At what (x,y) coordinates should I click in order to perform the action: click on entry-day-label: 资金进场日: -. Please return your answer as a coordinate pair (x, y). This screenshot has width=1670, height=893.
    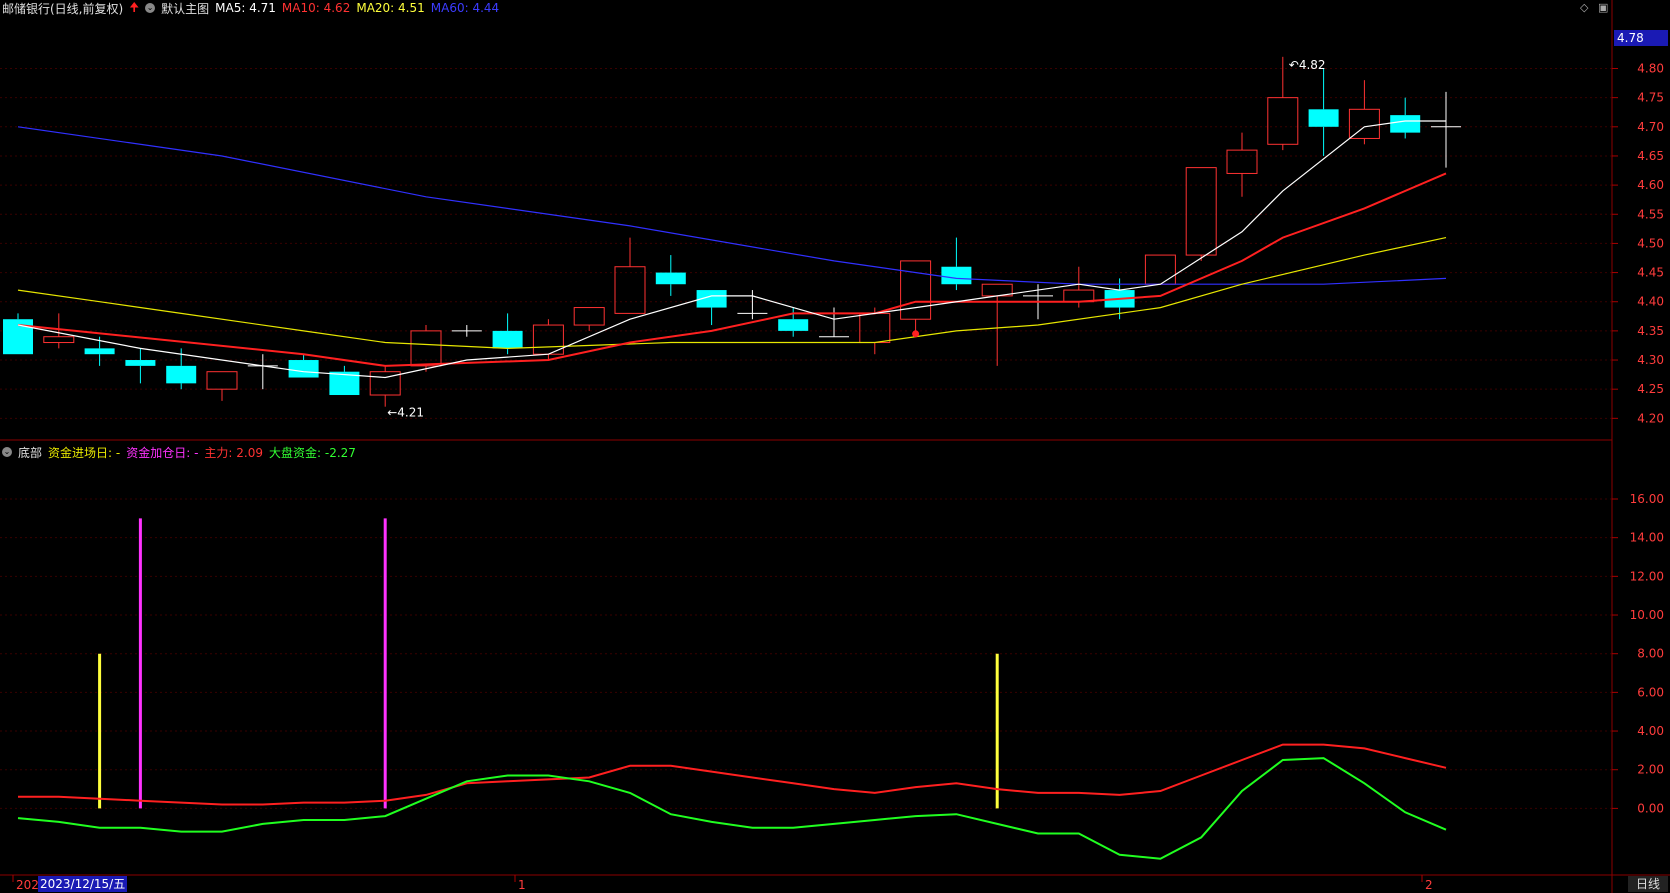
    Looking at the image, I should click on (84, 452).